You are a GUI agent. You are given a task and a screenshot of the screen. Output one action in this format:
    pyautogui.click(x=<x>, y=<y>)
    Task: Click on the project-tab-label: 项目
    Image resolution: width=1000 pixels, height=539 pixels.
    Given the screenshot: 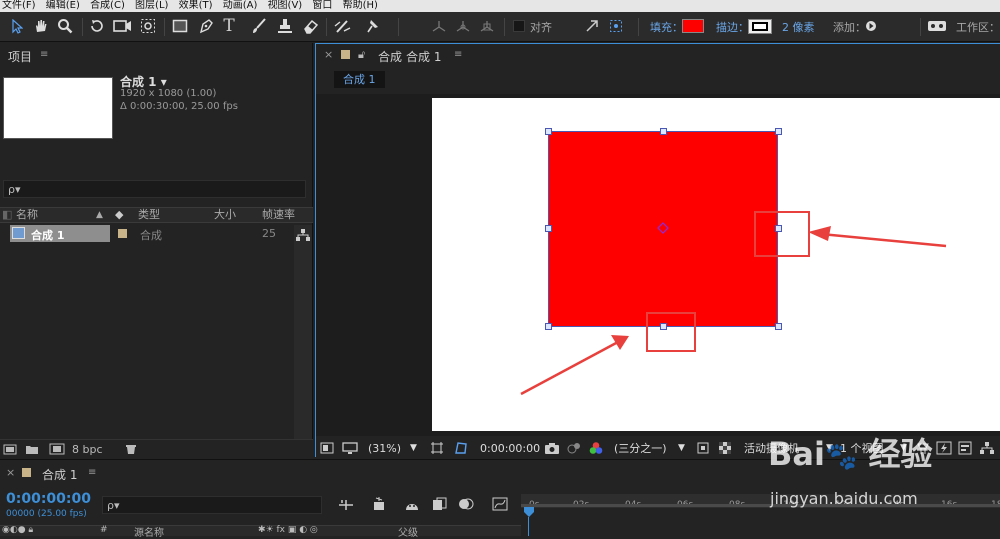 What is the action you would take?
    pyautogui.click(x=20, y=56)
    